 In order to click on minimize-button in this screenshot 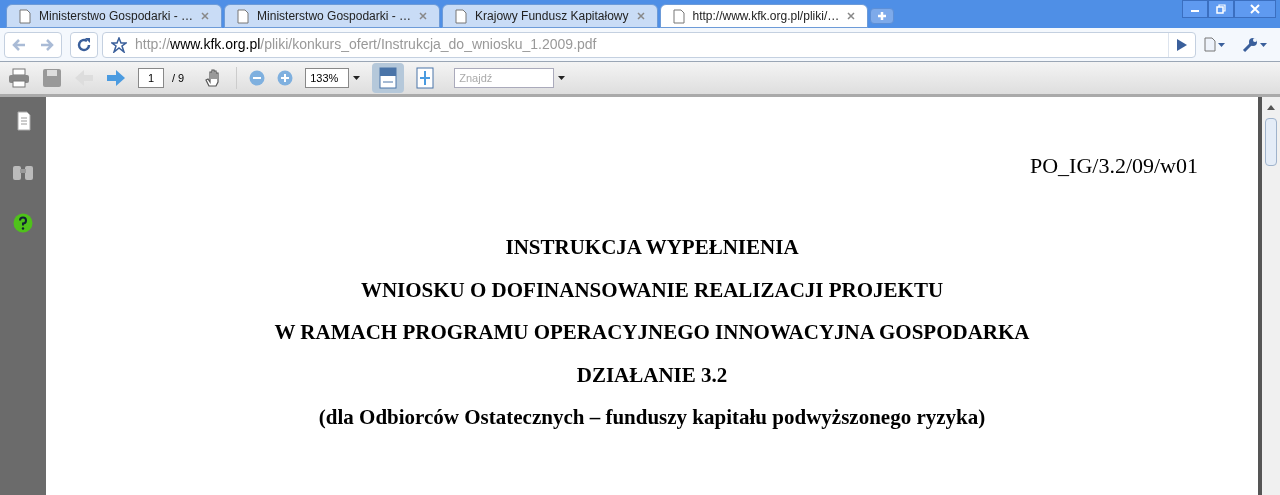, I will do `click(1195, 9)`.